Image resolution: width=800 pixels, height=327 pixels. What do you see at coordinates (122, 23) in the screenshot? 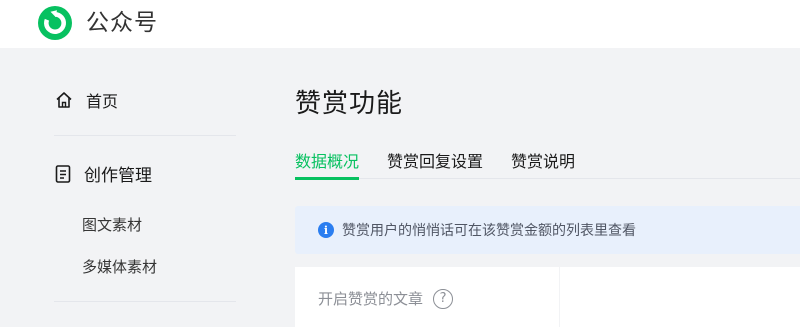
I see `brand-name: 公众号` at bounding box center [122, 23].